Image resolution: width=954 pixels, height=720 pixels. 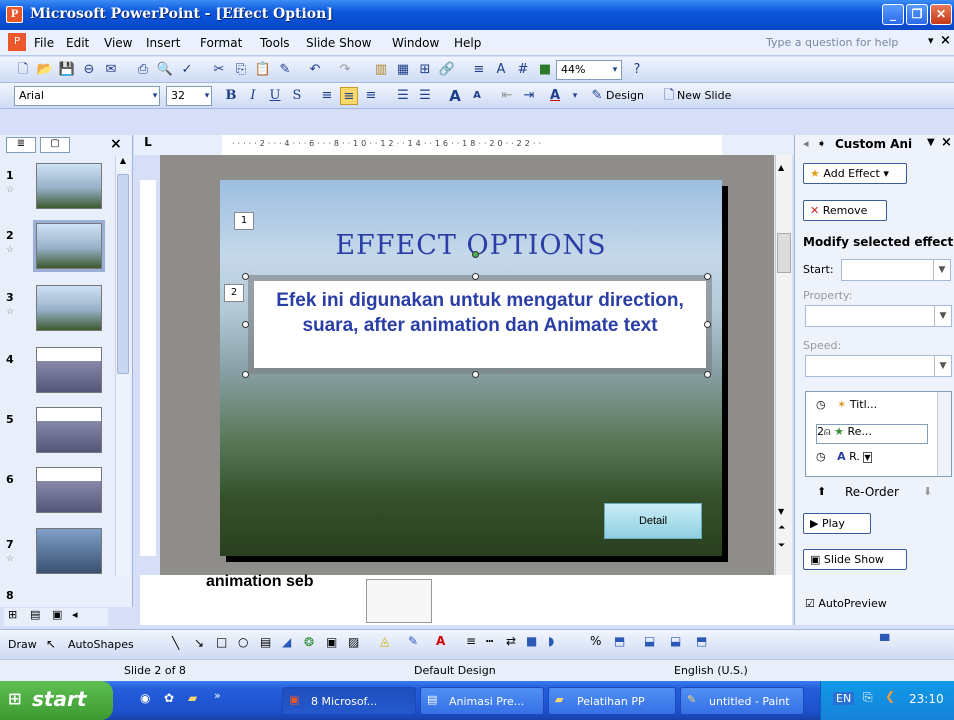 I want to click on menu-help: Help, so click(x=467, y=43).